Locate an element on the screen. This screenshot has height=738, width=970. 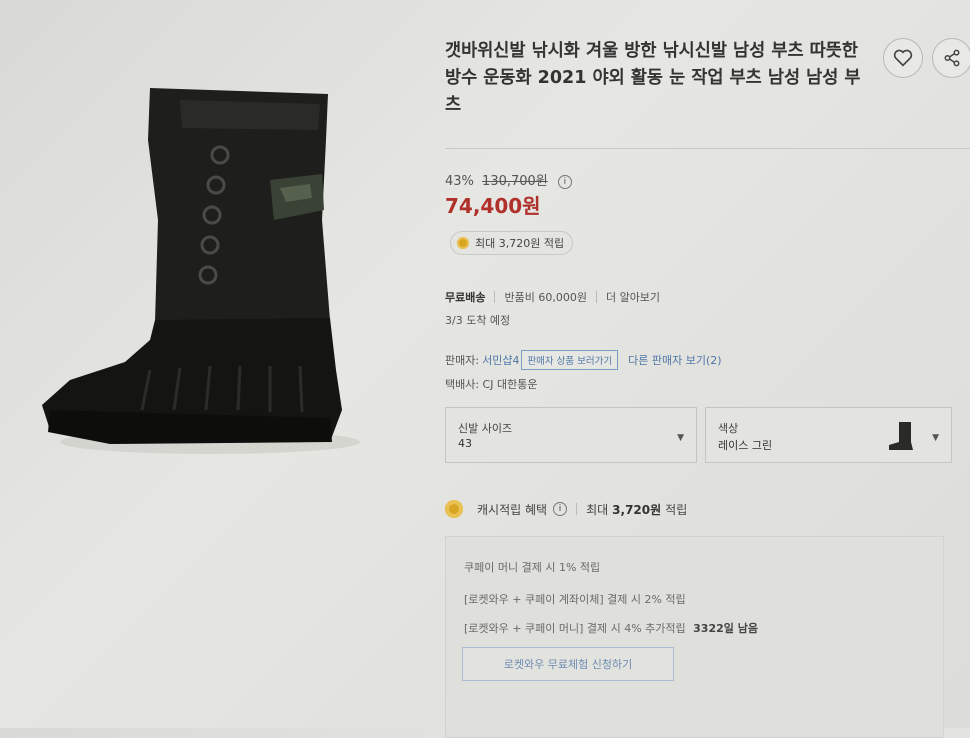
size-select: 신발 사이즈 43 ▼ is located at coordinates (571, 435).